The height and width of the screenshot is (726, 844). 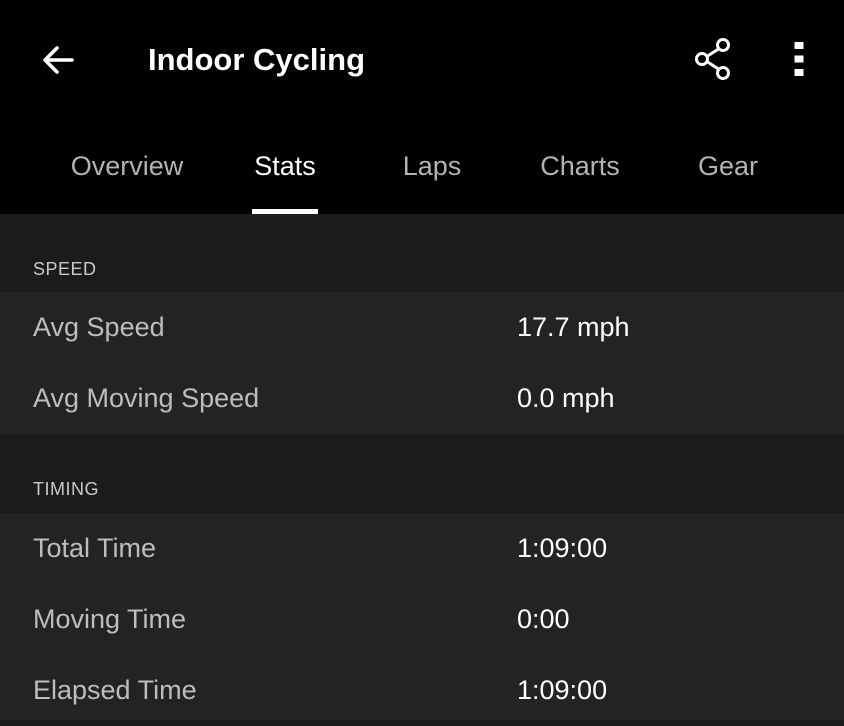 I want to click on stat-label: Moving Time, so click(x=110, y=619).